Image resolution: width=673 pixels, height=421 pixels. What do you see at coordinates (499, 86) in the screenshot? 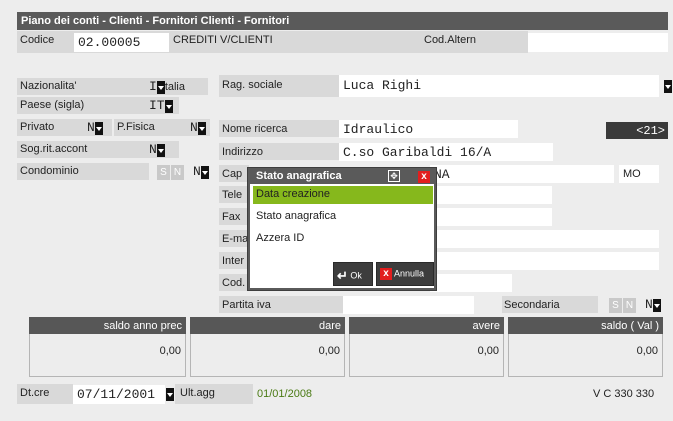
I see `rag-sociale-input: Luca Righi` at bounding box center [499, 86].